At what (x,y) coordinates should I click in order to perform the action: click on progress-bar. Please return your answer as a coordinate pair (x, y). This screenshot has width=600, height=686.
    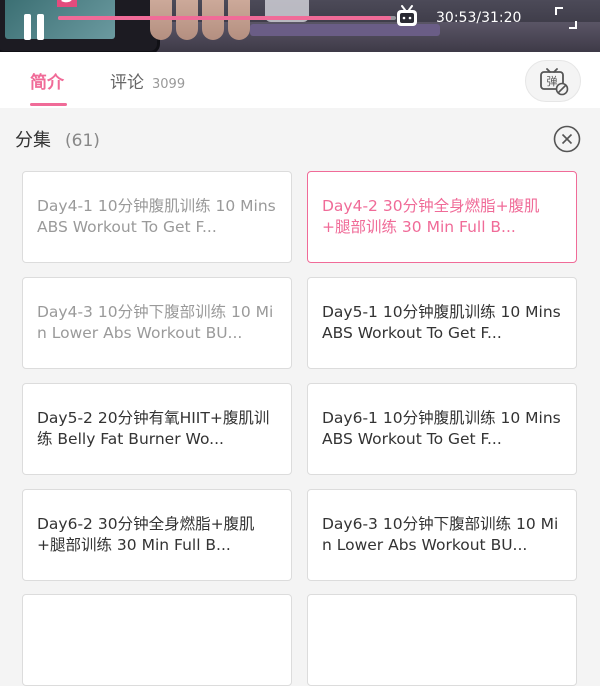
    Looking at the image, I should click on (227, 18).